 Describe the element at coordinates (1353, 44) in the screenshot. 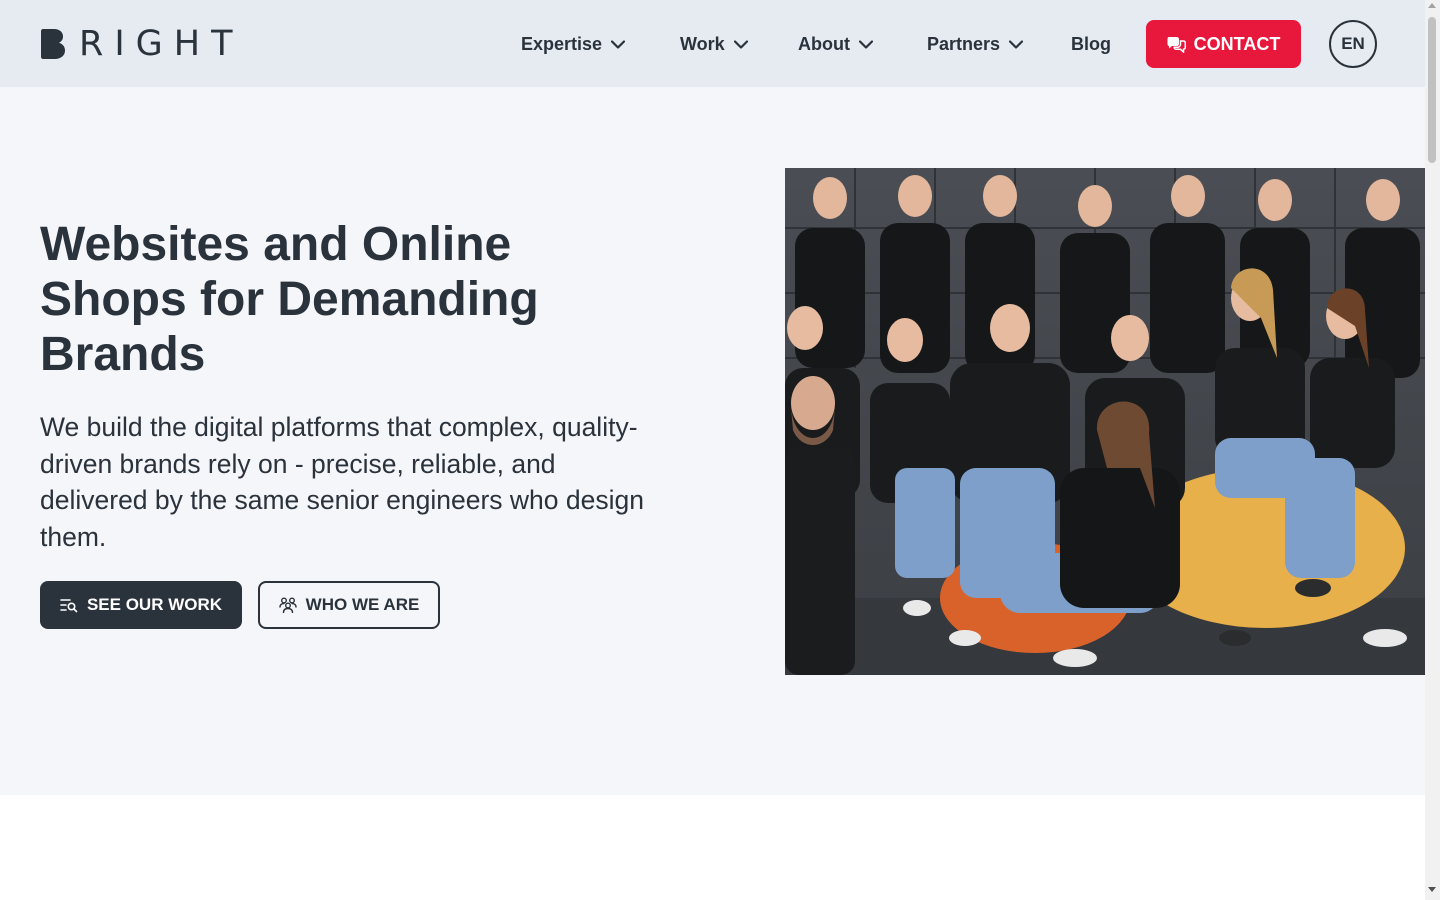

I see `language-switcher: EN` at that location.